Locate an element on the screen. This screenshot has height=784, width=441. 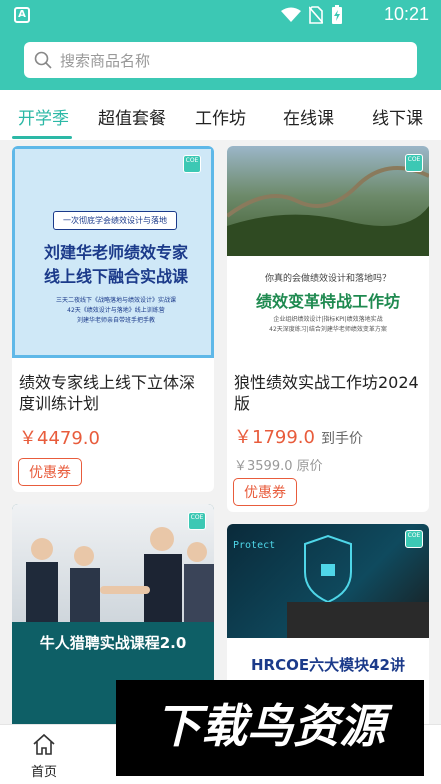
product-title: 绩效专家线上线下立体深度训练计划 is located at coordinates (107, 393).